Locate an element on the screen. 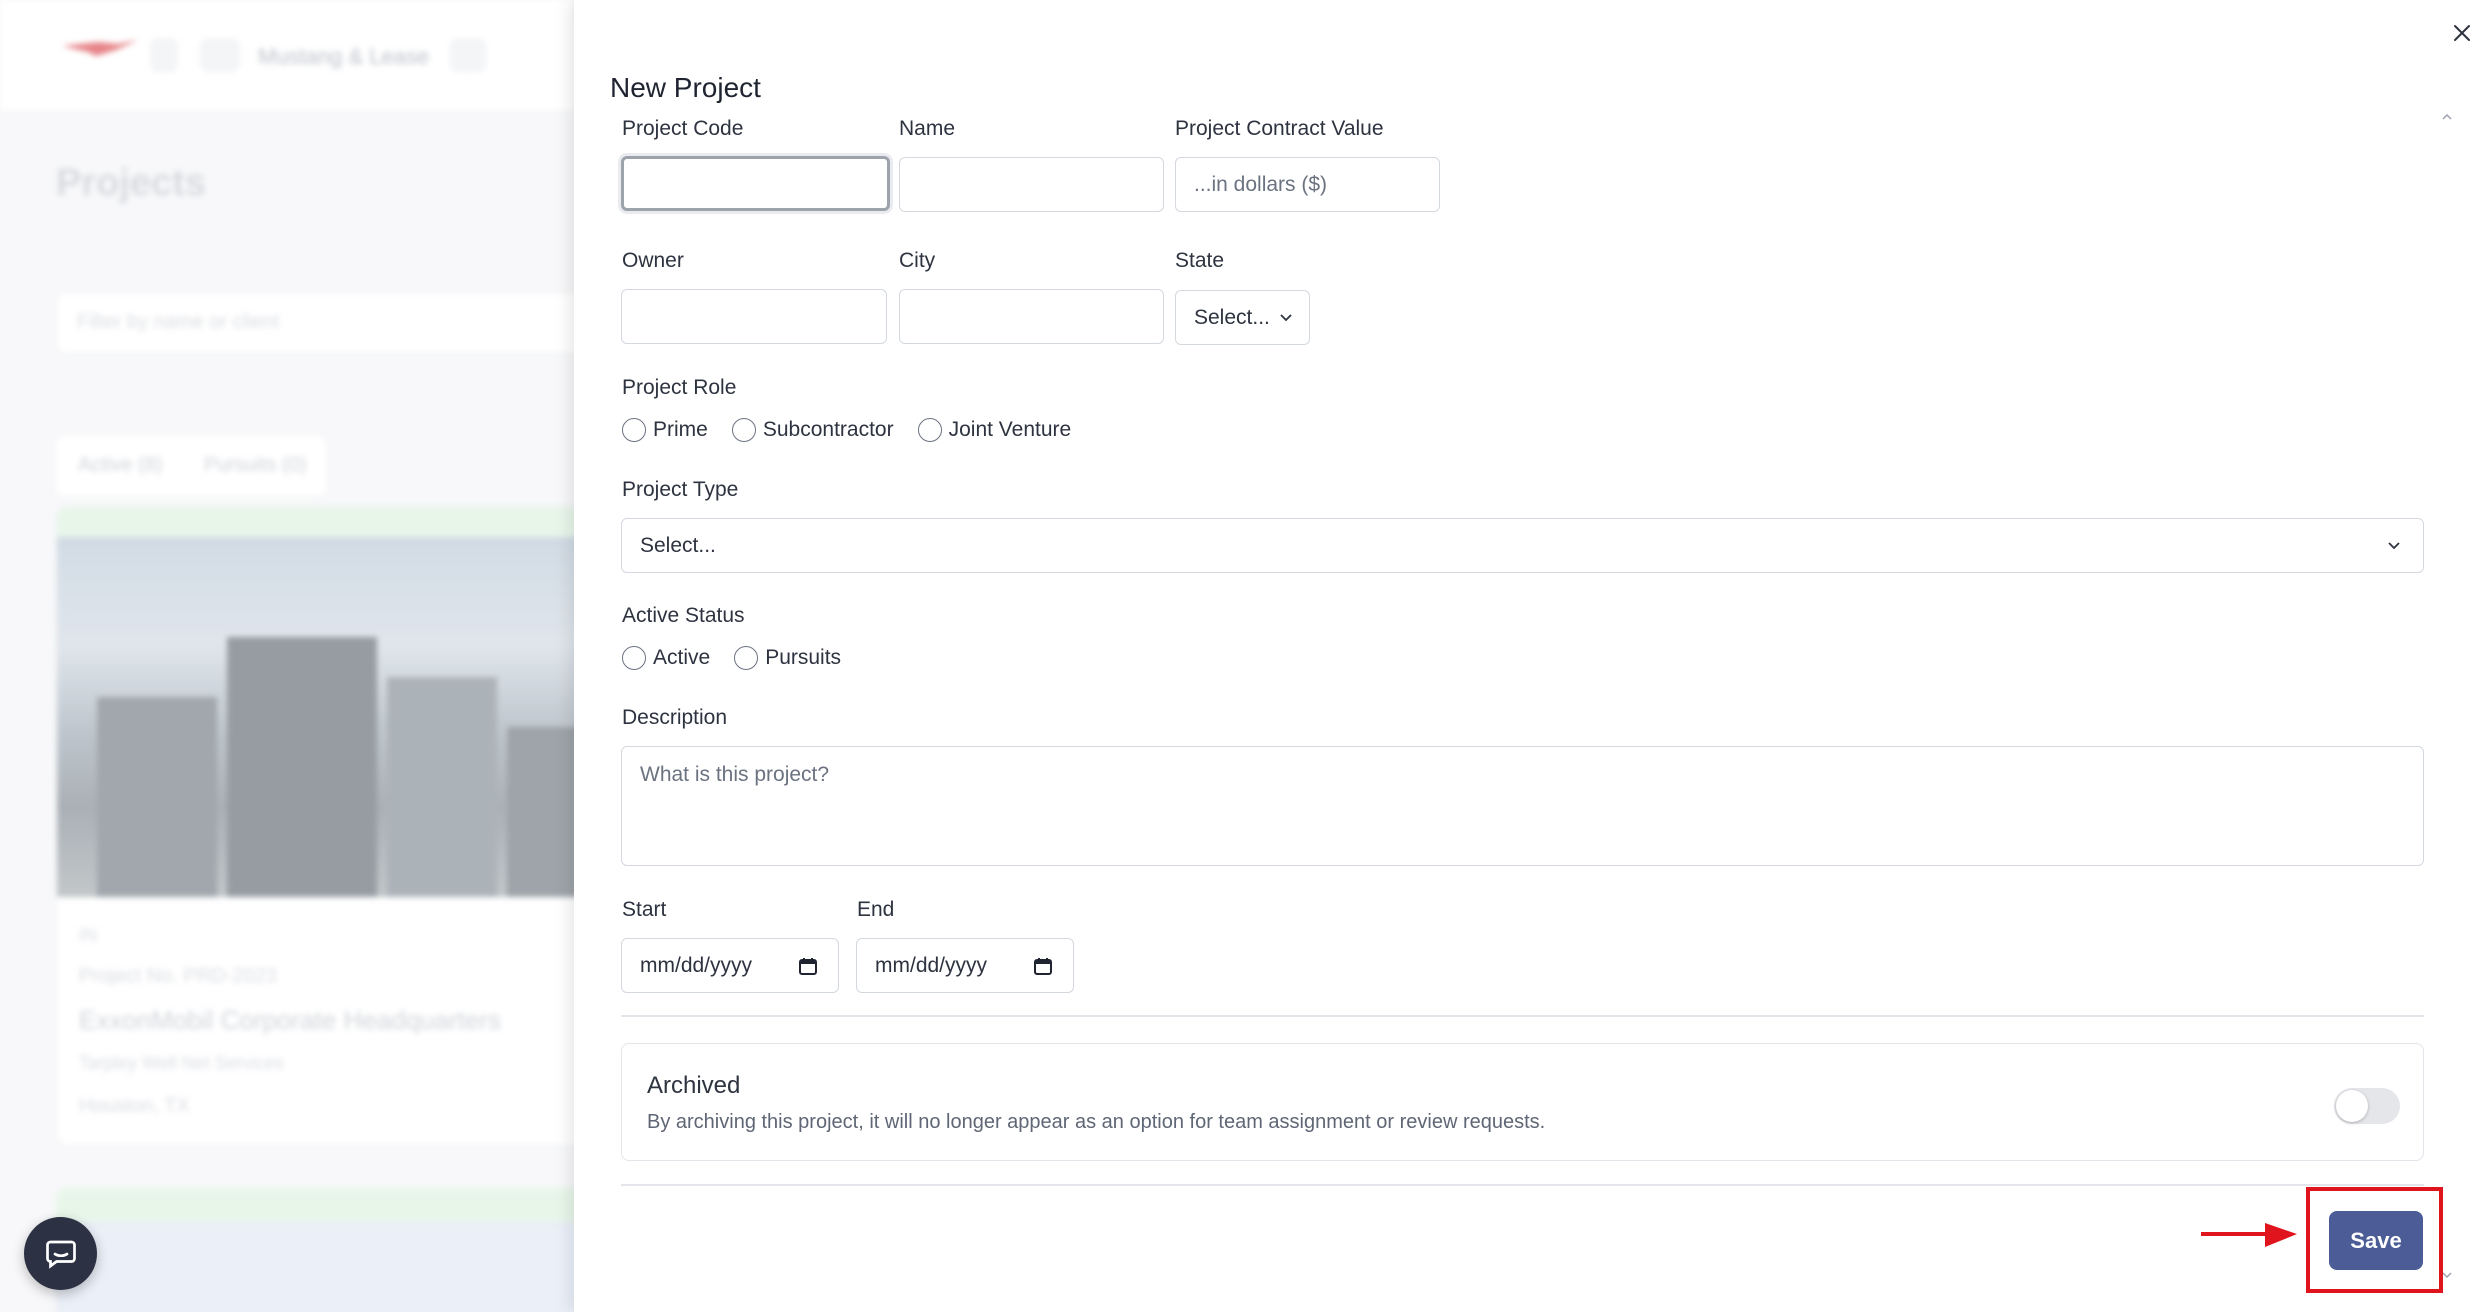 This screenshot has height=1312, width=2491. project-role-radio-group: Prime Subcontractor Joint Venture is located at coordinates (858, 430).